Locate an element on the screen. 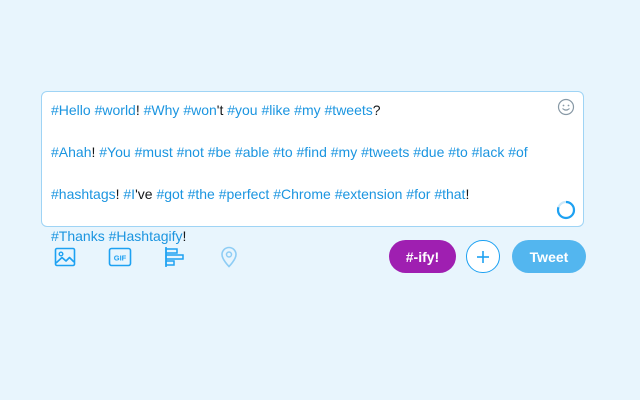  hashtag: #Chrome is located at coordinates (302, 194).